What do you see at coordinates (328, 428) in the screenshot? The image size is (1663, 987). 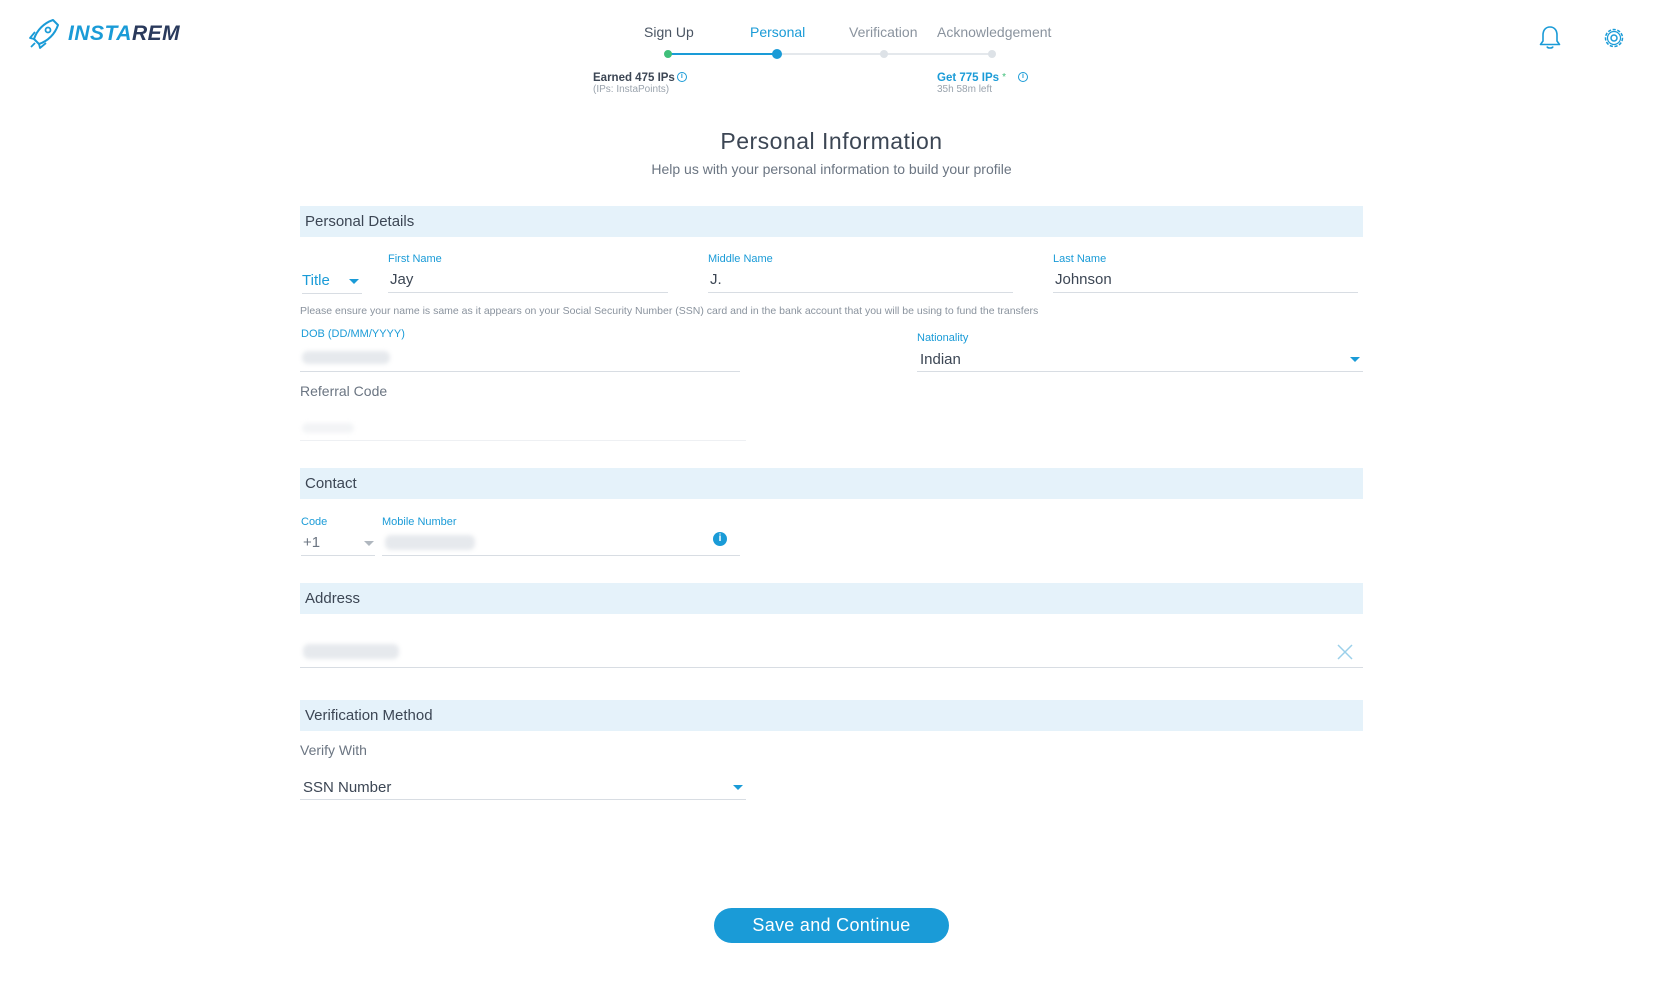 I see `referral-redacted-value` at bounding box center [328, 428].